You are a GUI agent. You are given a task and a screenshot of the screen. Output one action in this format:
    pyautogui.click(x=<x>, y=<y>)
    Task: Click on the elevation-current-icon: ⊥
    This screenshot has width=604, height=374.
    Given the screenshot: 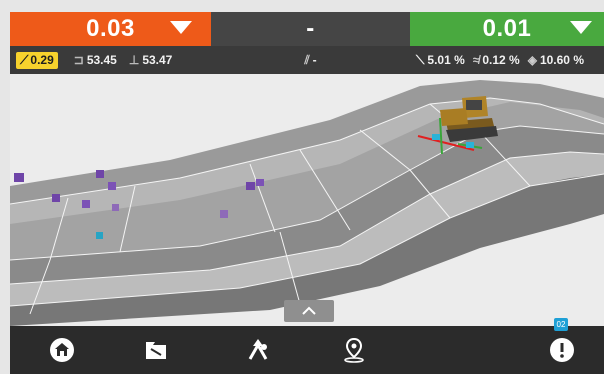 What is the action you would take?
    pyautogui.click(x=134, y=60)
    